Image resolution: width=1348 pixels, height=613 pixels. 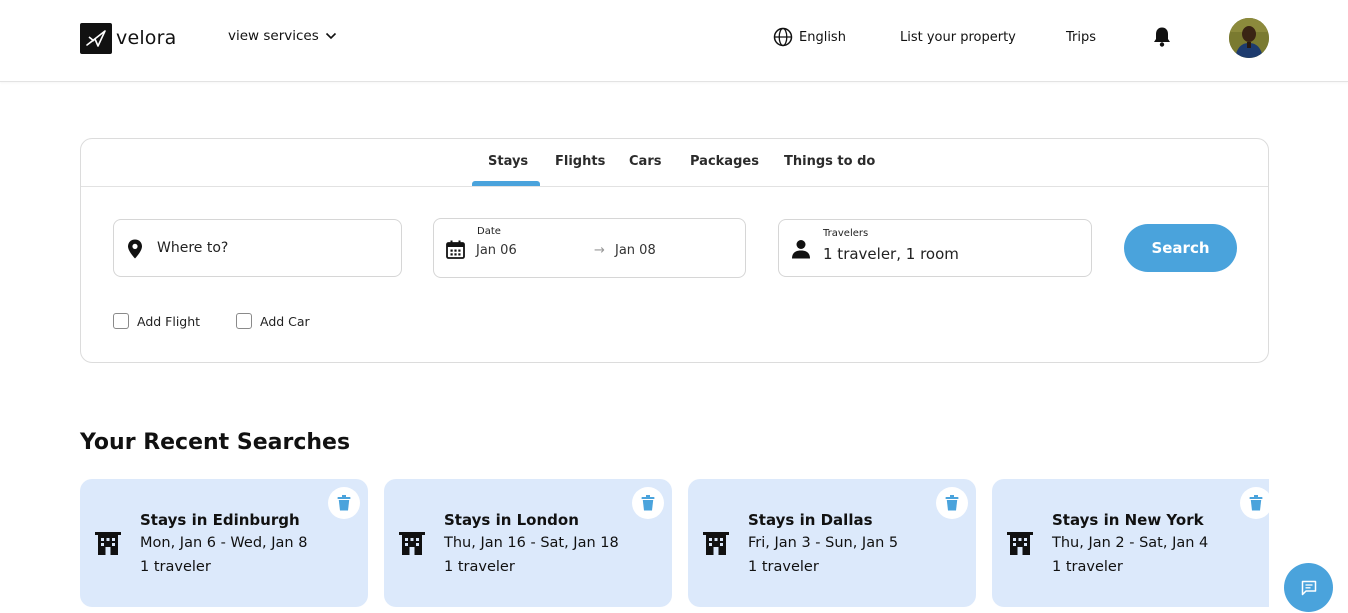 What do you see at coordinates (1180, 248) in the screenshot?
I see `search-button: Search` at bounding box center [1180, 248].